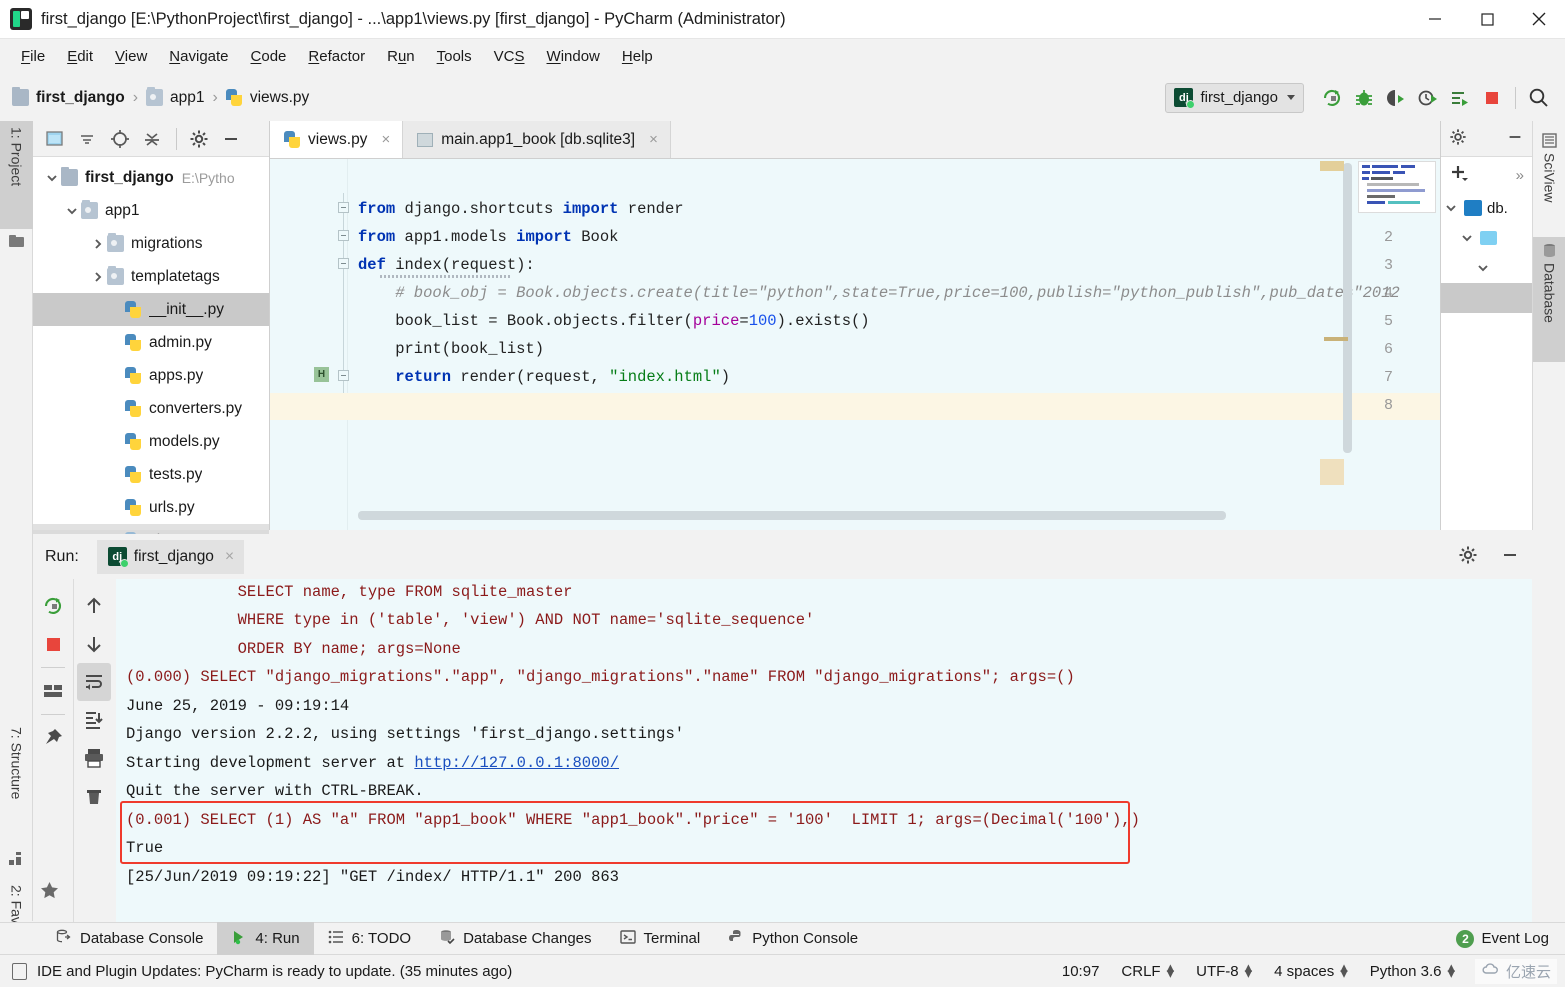 The width and height of the screenshot is (1565, 987). What do you see at coordinates (1332, 166) in the screenshot?
I see `marker-stripe-warning` at bounding box center [1332, 166].